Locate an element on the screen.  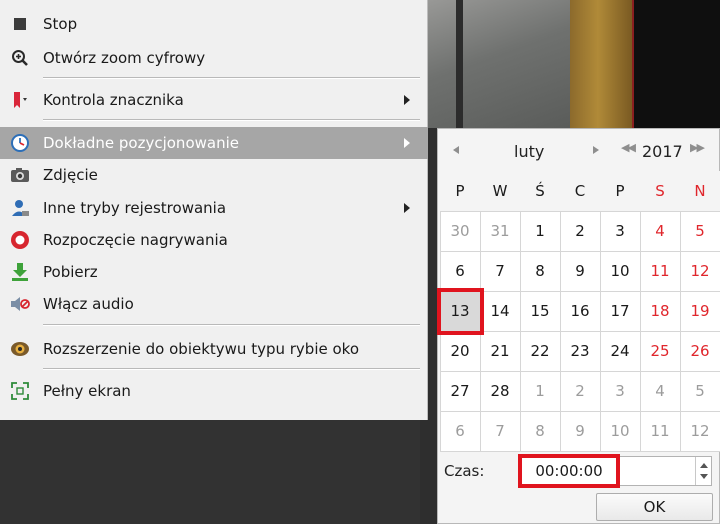
day-cell: 22 is located at coordinates (540, 351).